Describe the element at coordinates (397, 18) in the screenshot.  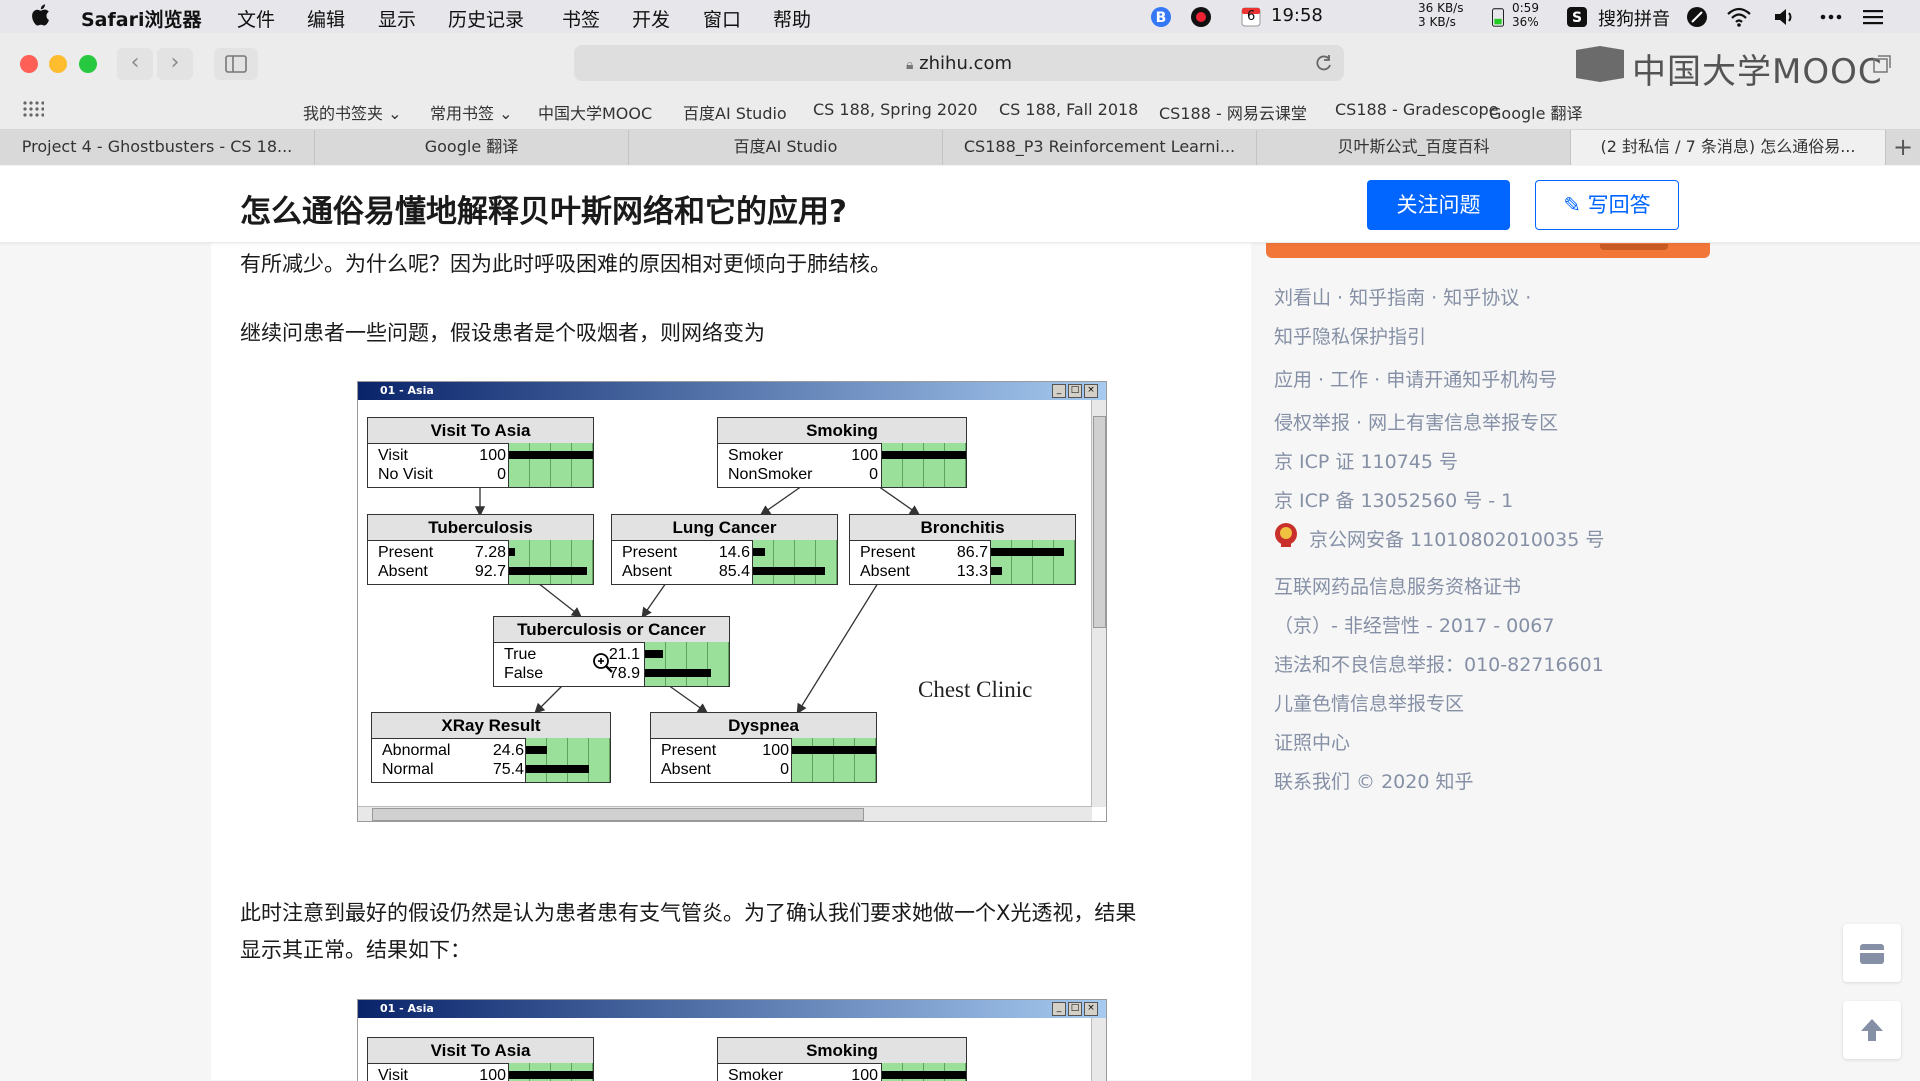
I see `menu-view: 显示` at that location.